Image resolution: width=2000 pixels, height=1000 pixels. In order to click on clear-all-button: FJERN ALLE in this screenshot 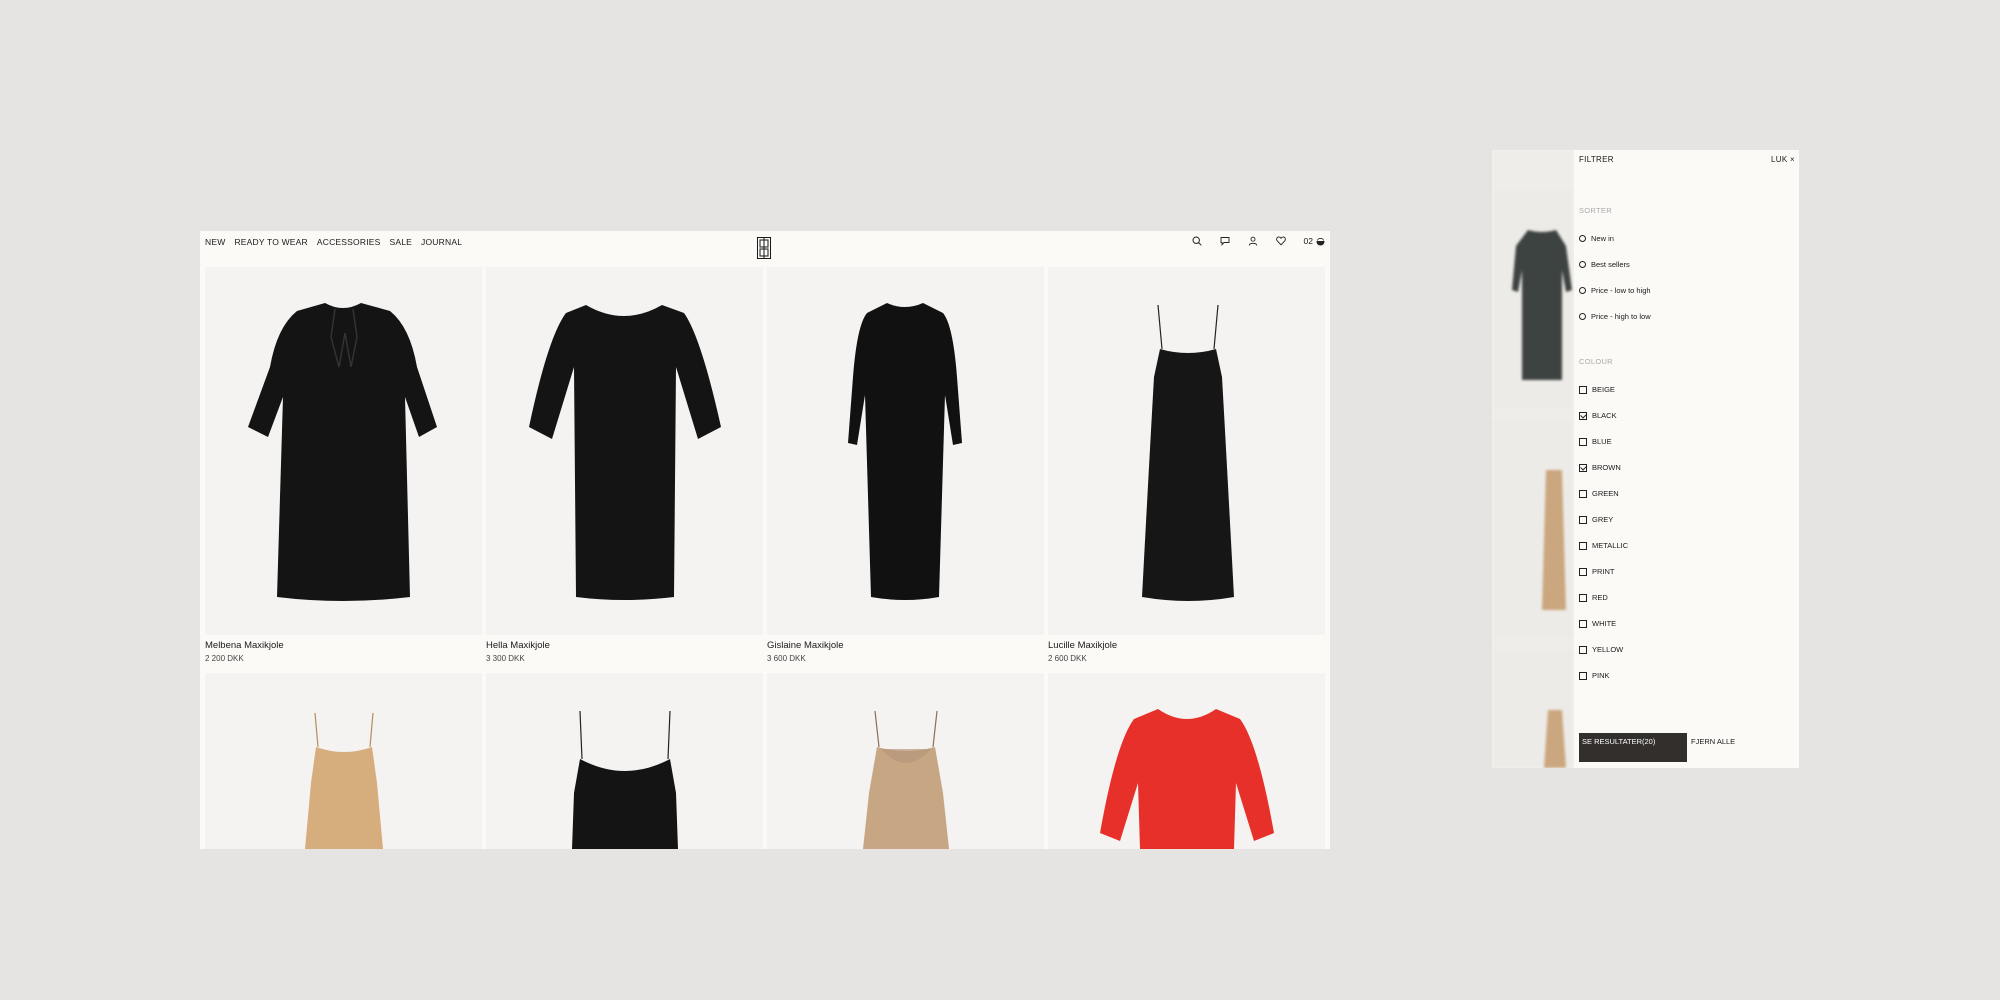, I will do `click(1713, 741)`.